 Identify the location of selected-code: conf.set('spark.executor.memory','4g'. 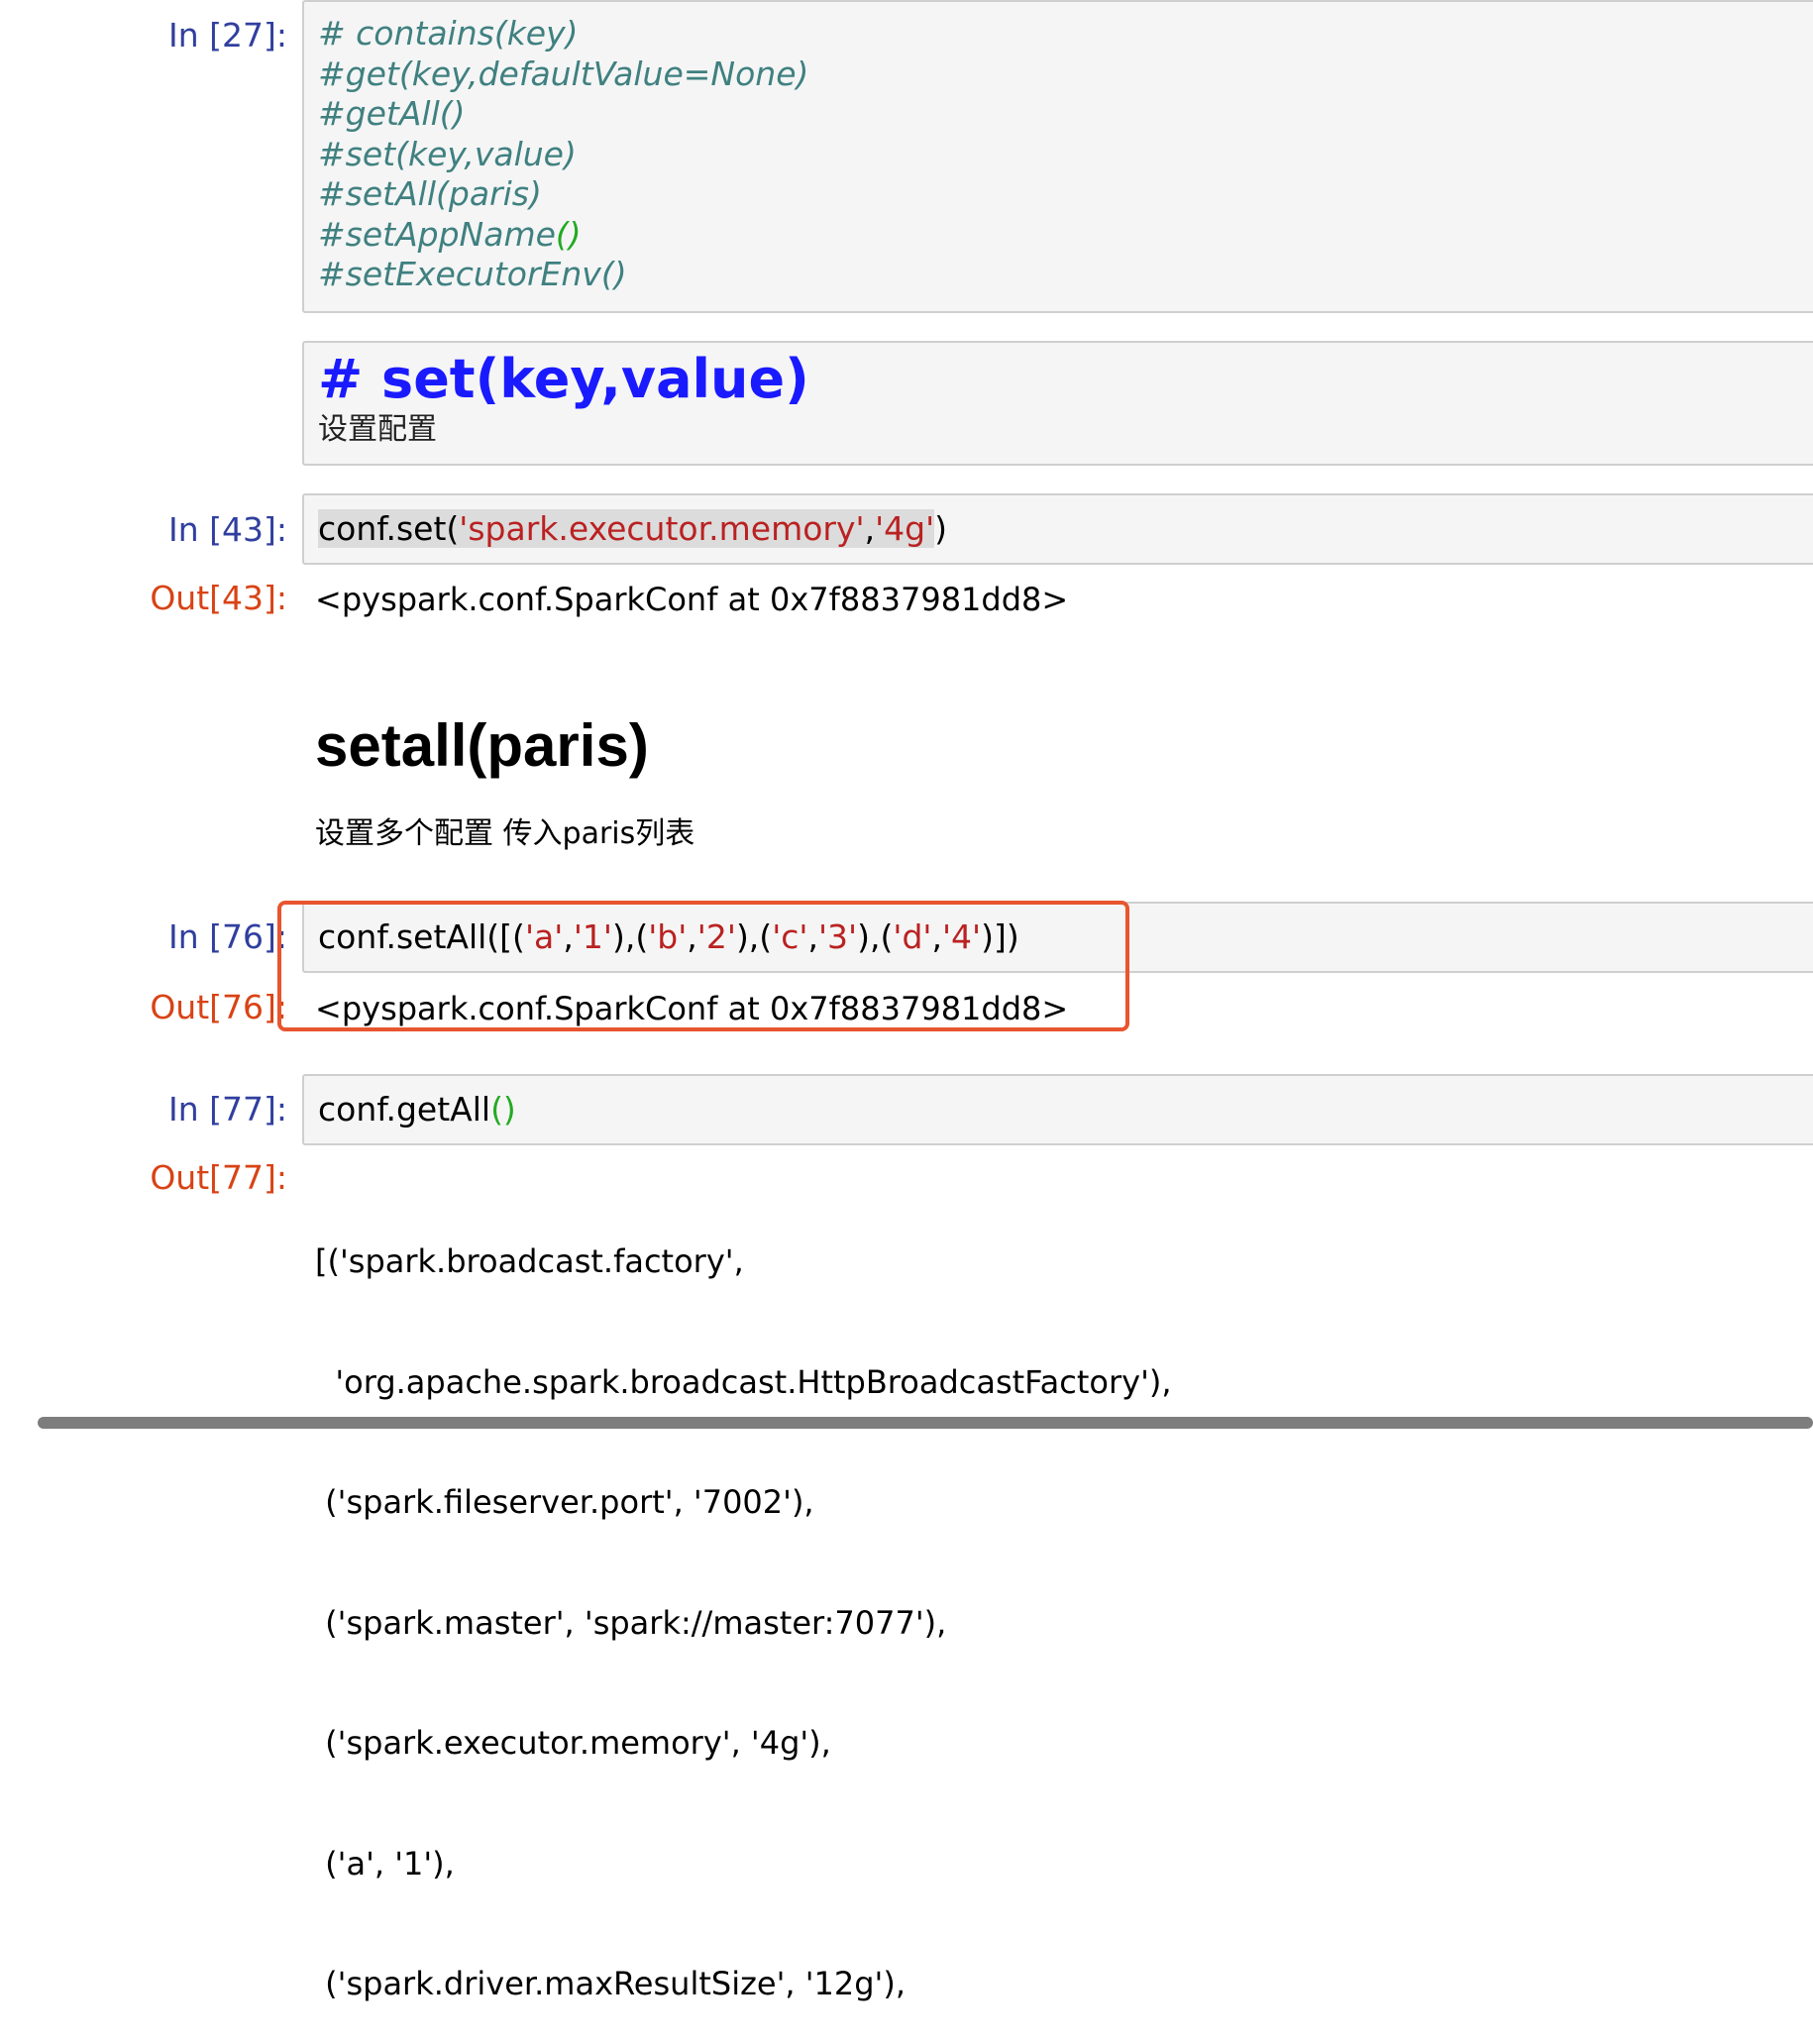
(626, 528).